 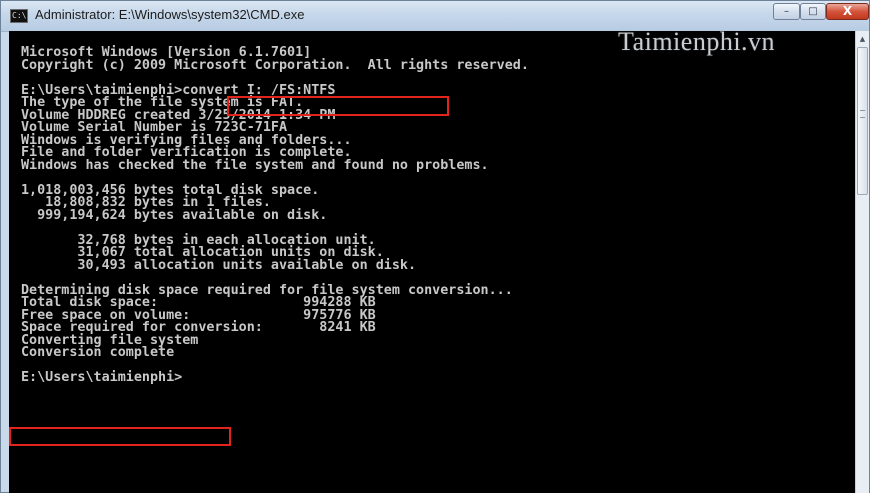 What do you see at coordinates (862, 39) in the screenshot?
I see `scroll-up-arrow-icon: ▲` at bounding box center [862, 39].